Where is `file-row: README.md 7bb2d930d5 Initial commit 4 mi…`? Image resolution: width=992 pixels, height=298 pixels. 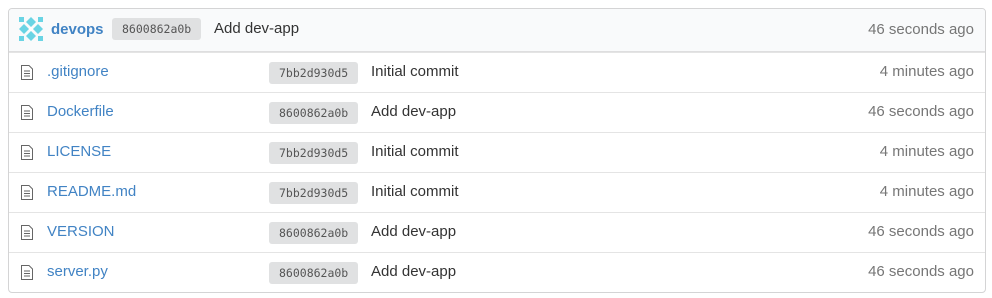
file-row: README.md 7bb2d930d5 Initial commit 4 mi… is located at coordinates (497, 192).